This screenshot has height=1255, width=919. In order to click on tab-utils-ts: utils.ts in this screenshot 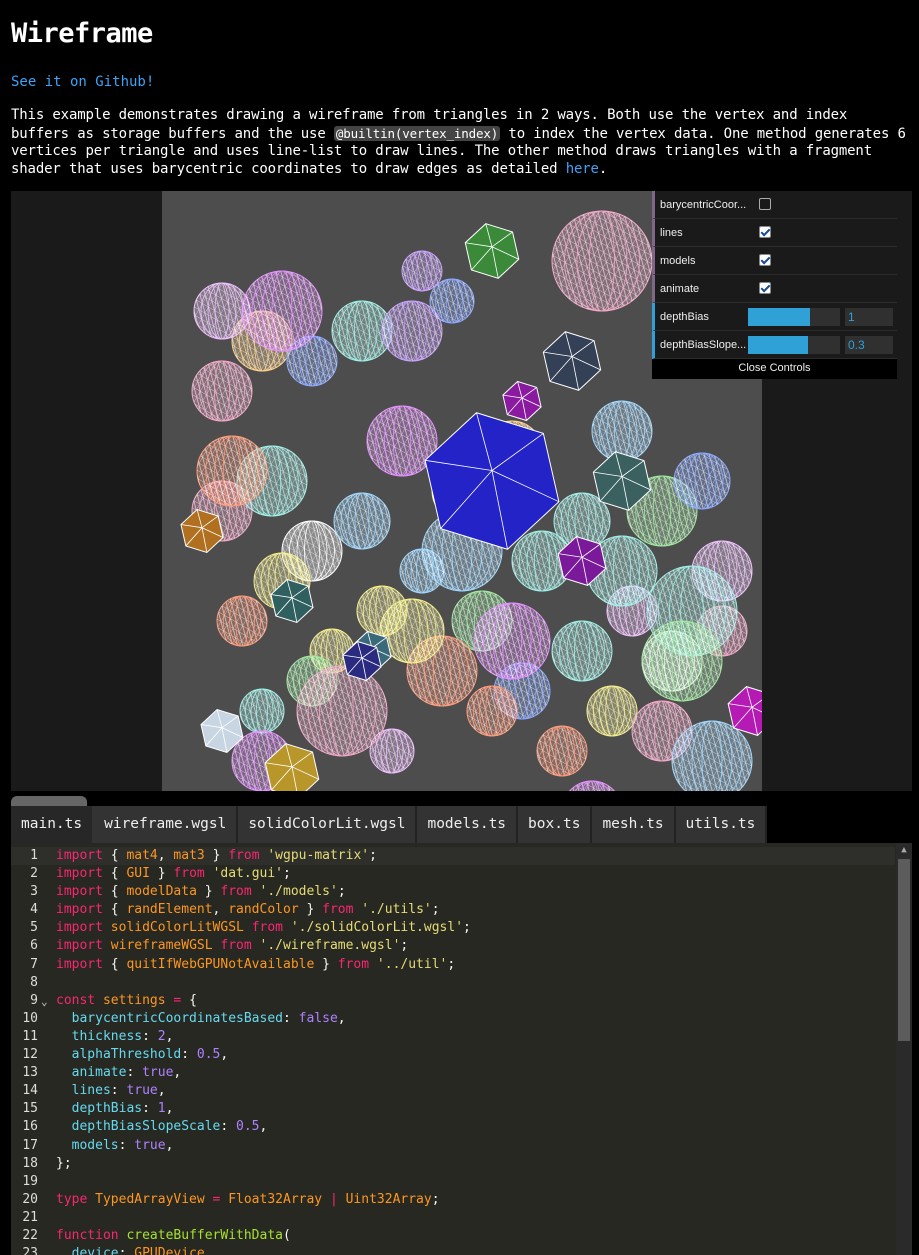, I will do `click(721, 824)`.